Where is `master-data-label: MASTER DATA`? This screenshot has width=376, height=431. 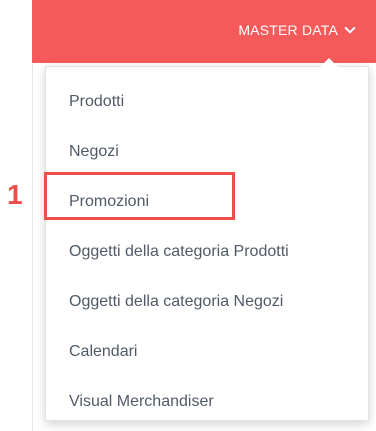
master-data-label: MASTER DATA is located at coordinates (288, 30).